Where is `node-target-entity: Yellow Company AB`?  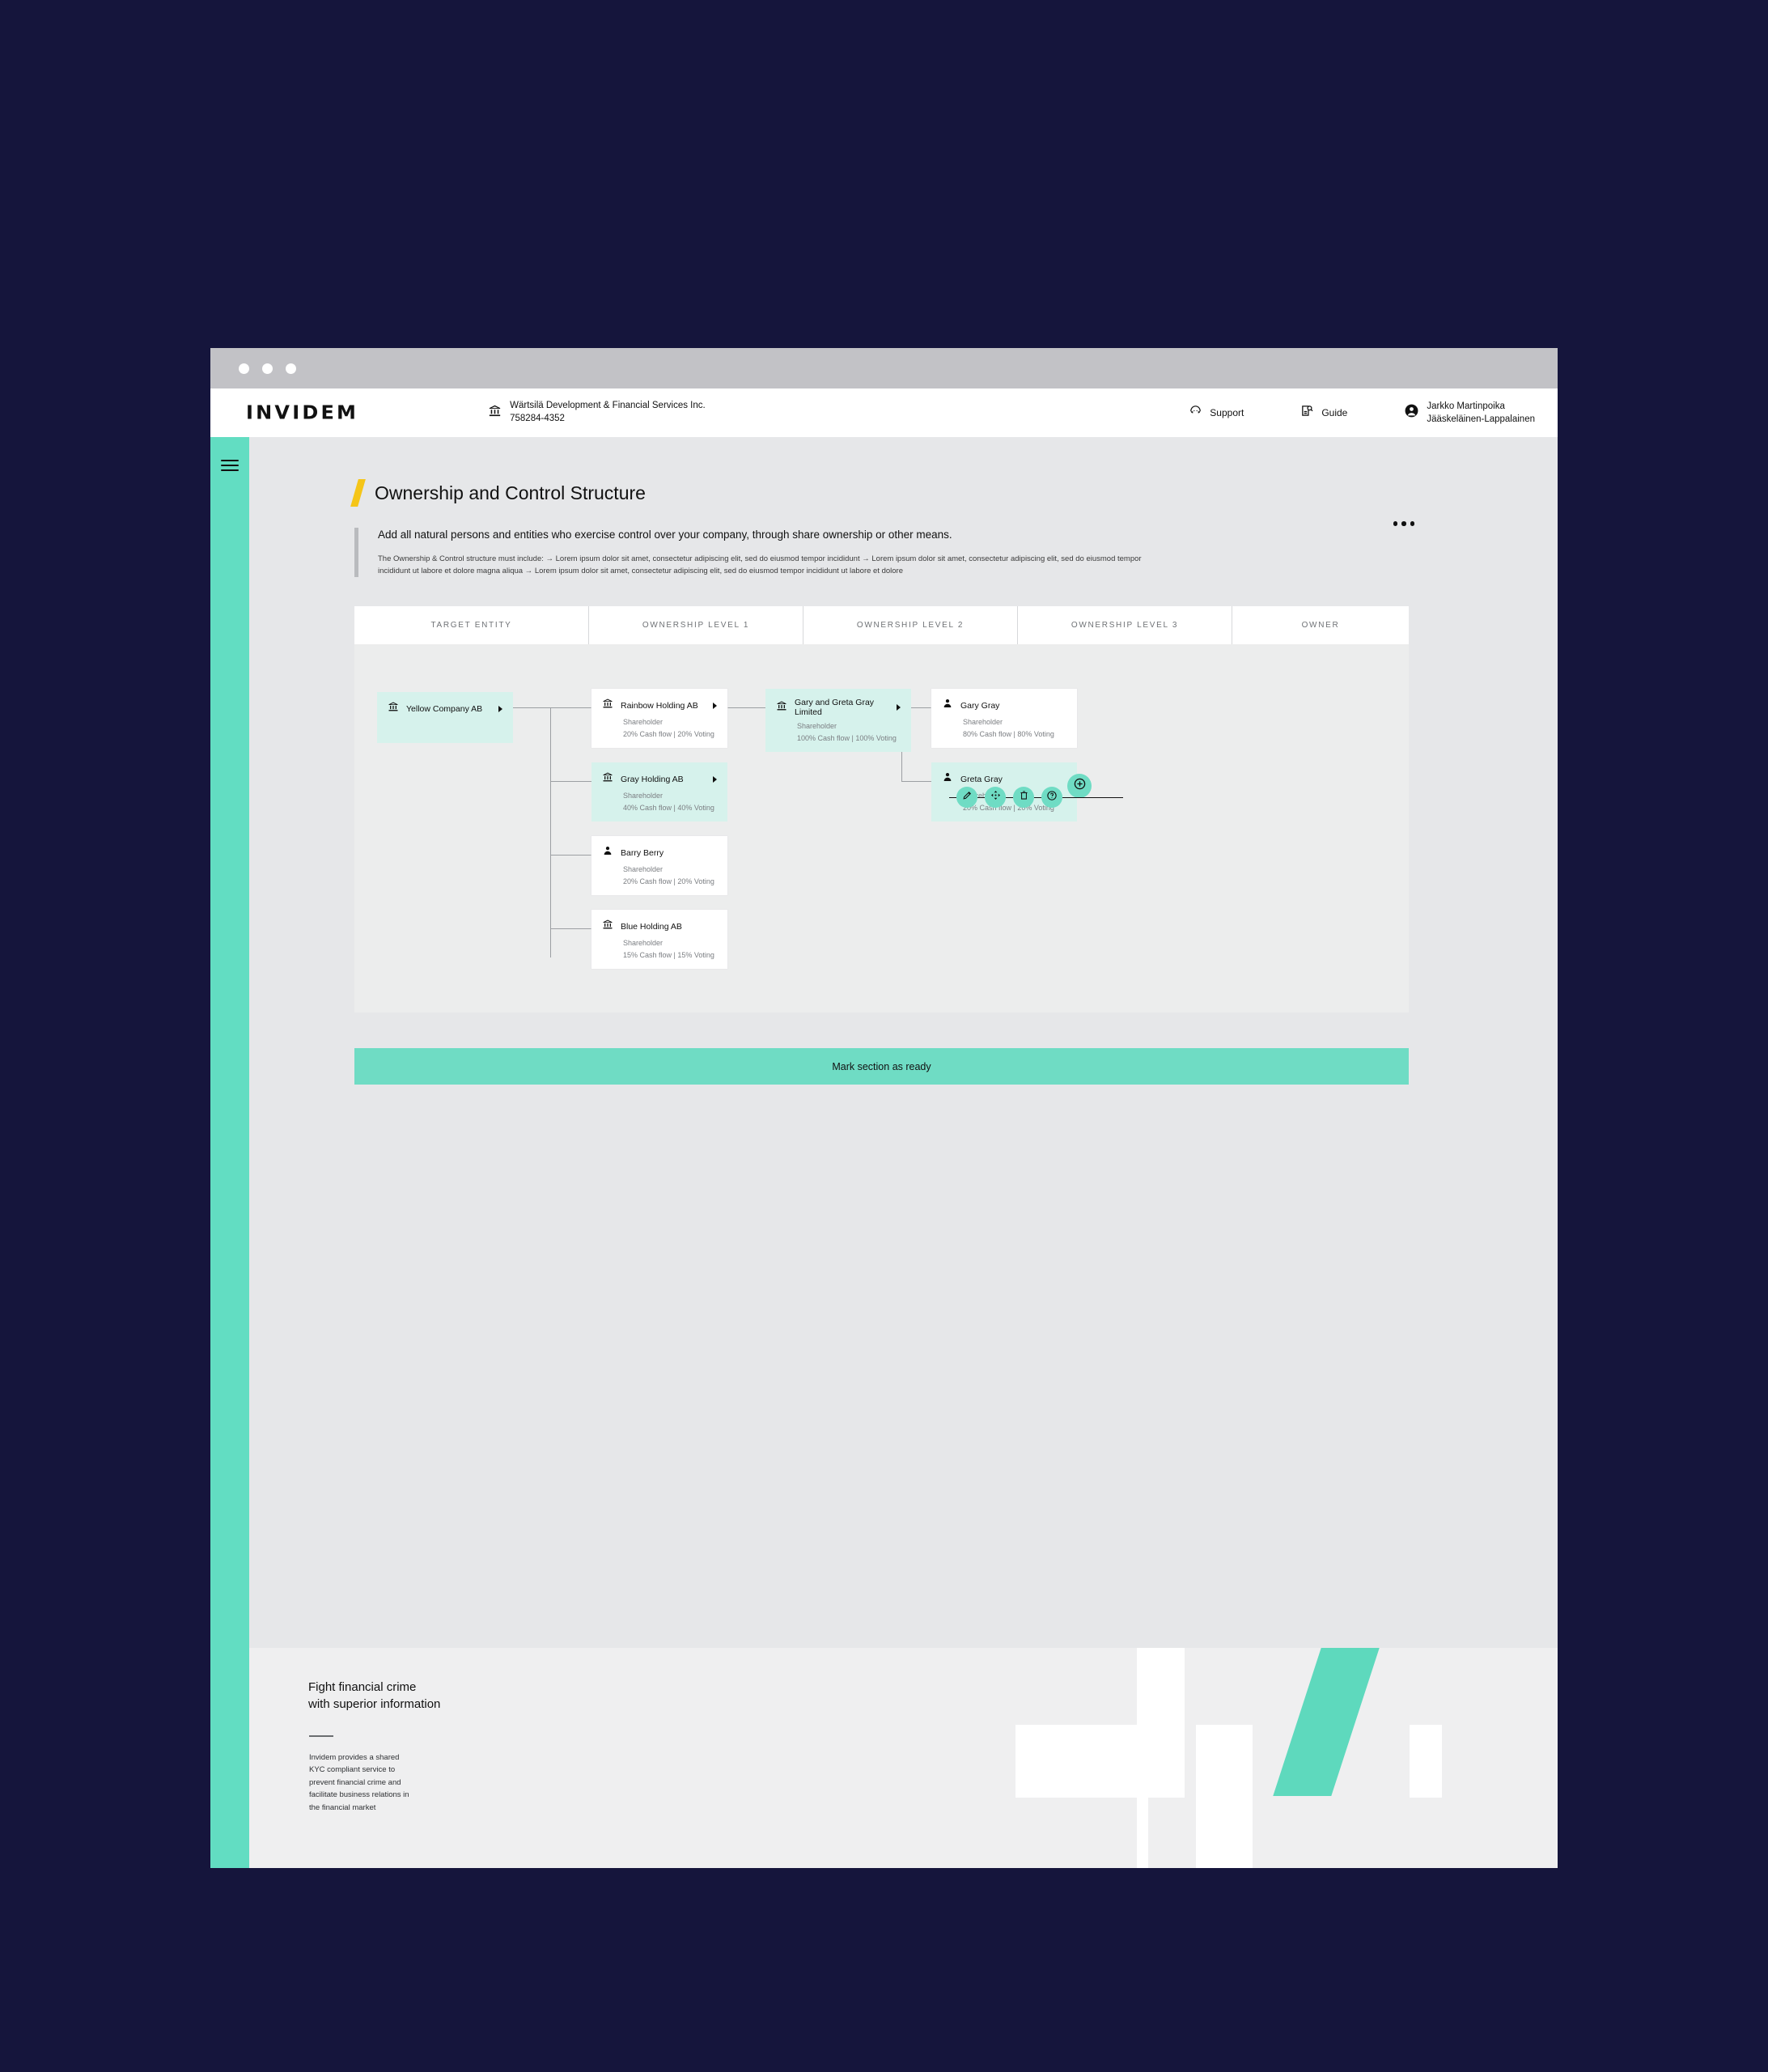
node-target-entity: Yellow Company AB is located at coordinates (445, 718).